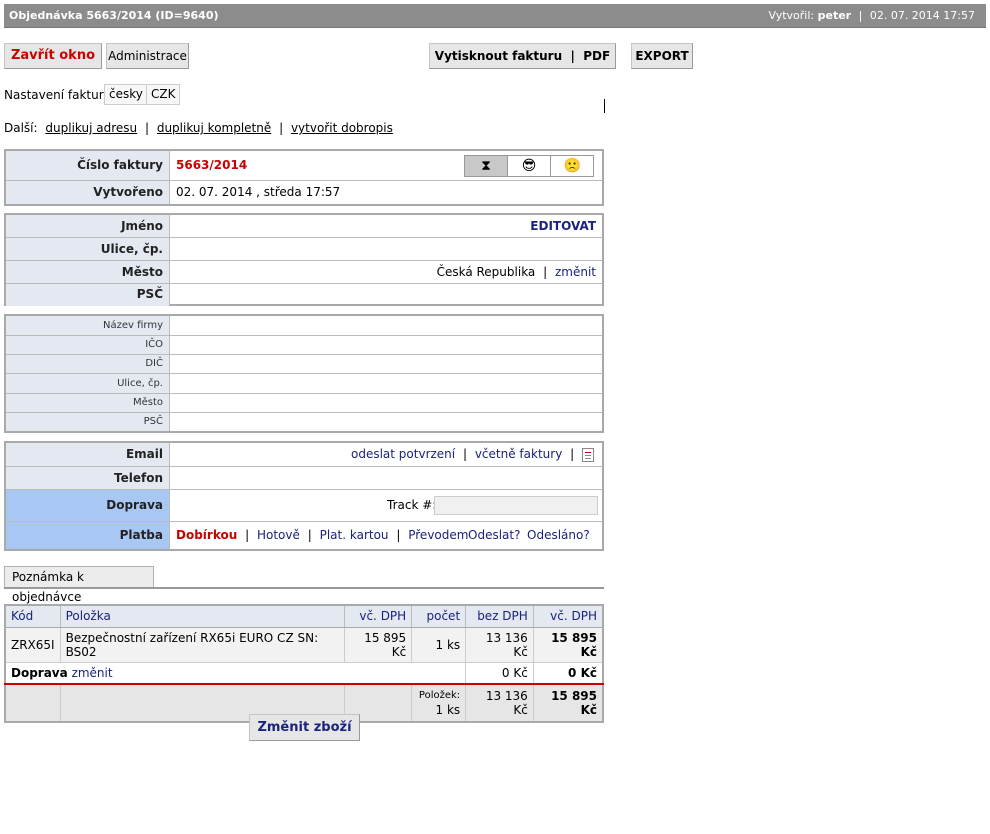  What do you see at coordinates (662, 56) in the screenshot?
I see `export-button: EXPORT` at bounding box center [662, 56].